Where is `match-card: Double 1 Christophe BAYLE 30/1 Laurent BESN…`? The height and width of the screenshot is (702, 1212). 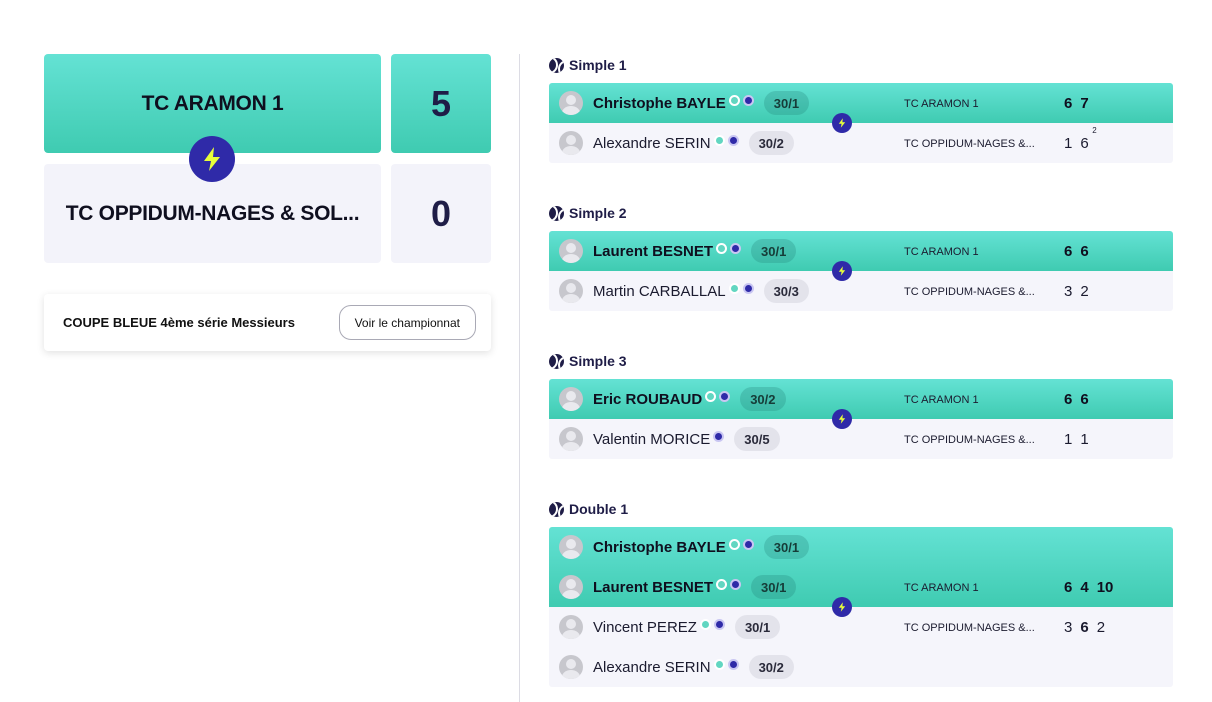 match-card: Double 1 Christophe BAYLE 30/1 Laurent BESN… is located at coordinates (861, 593).